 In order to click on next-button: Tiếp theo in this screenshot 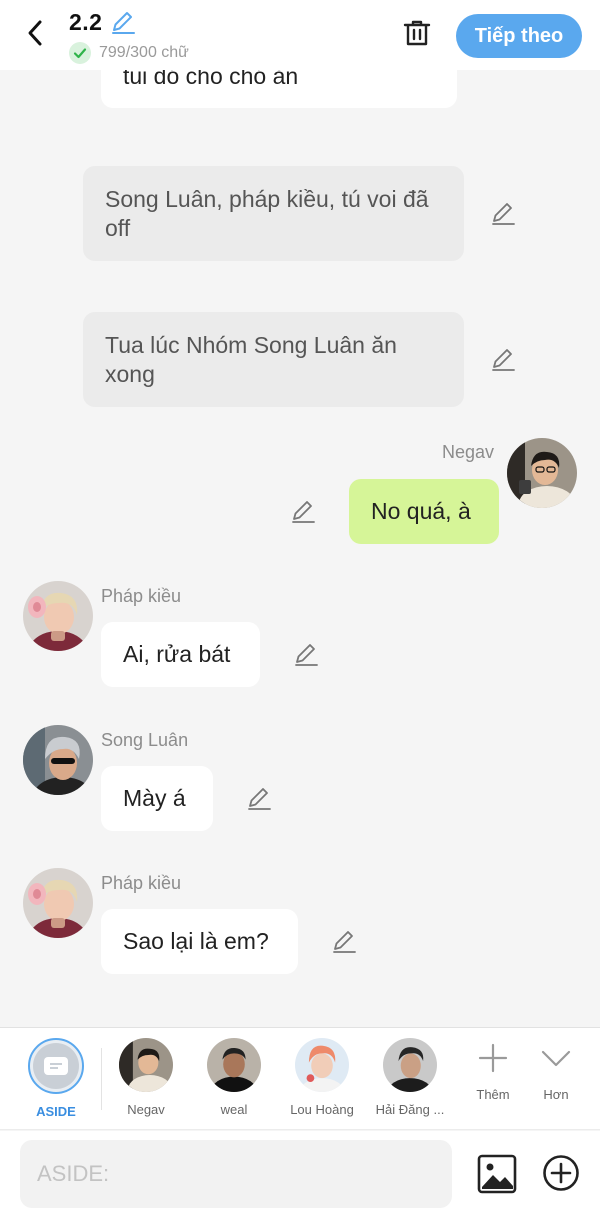, I will do `click(519, 36)`.